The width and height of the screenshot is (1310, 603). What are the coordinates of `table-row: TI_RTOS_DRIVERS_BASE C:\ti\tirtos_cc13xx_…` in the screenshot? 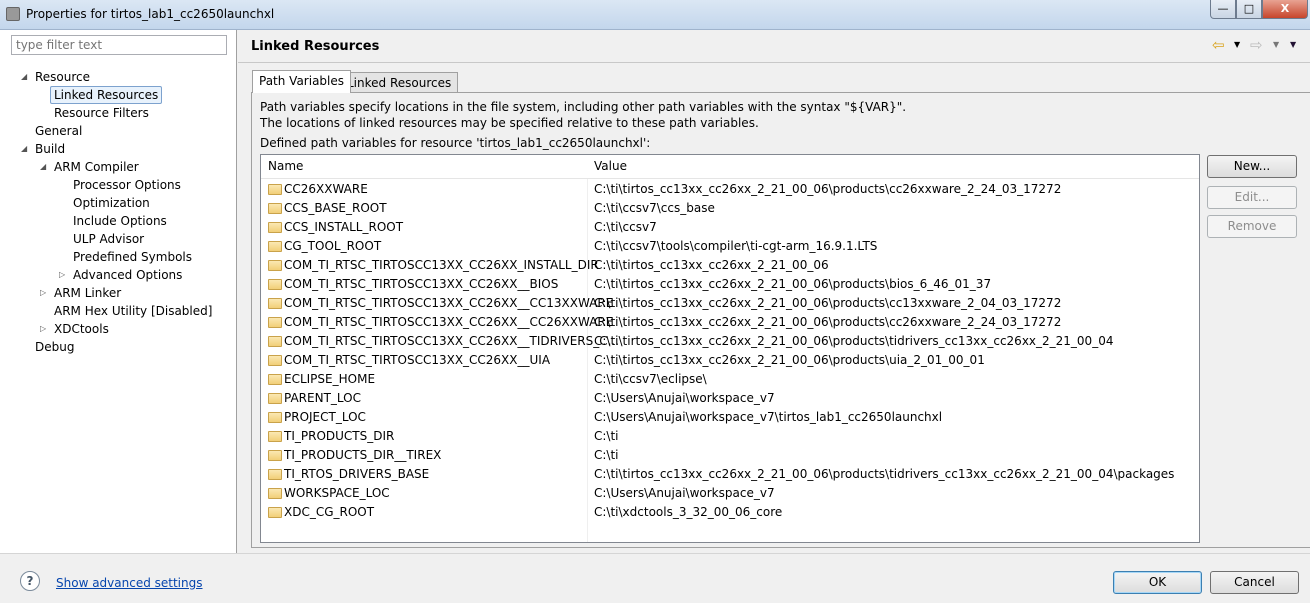 It's located at (730, 474).